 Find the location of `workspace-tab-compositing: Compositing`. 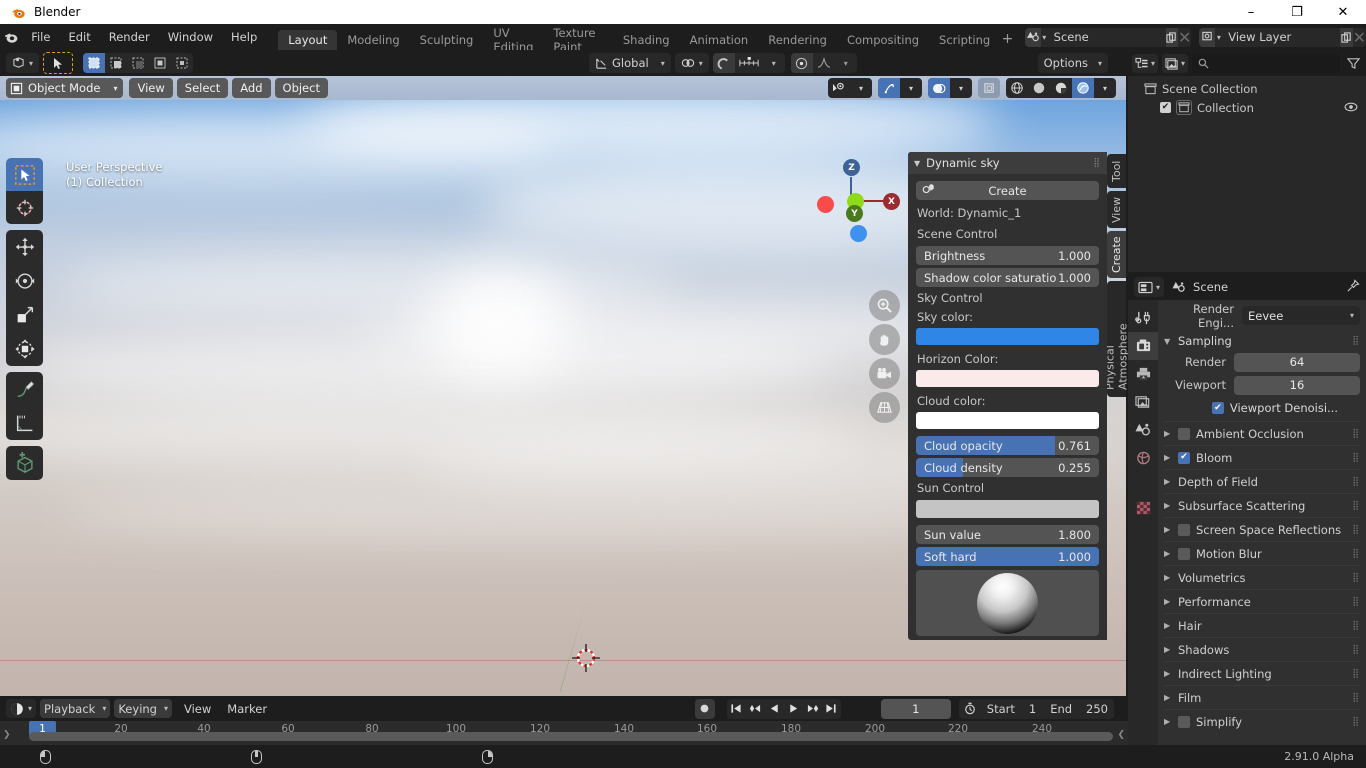

workspace-tab-compositing: Compositing is located at coordinates (883, 40).